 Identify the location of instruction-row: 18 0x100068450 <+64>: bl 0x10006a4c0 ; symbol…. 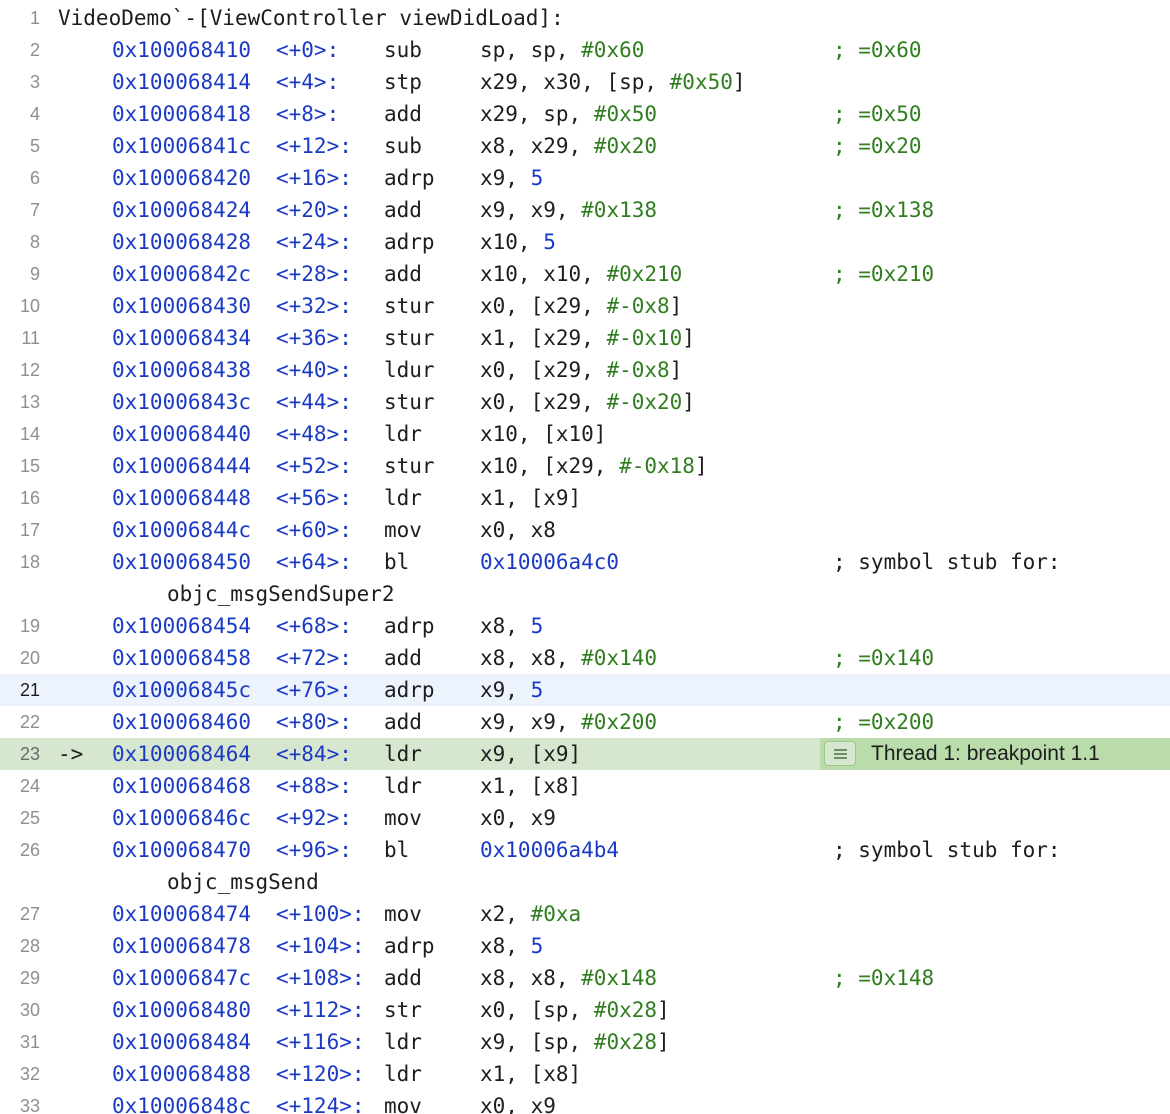
(585, 562).